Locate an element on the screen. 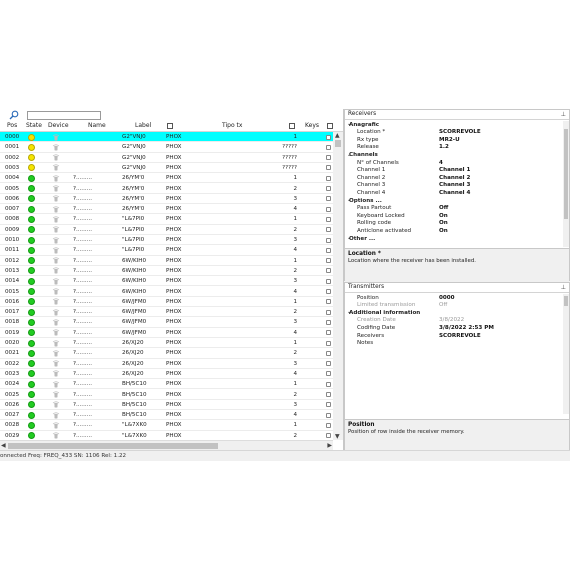 The width and height of the screenshot is (570, 570). property-row: Rolling code On is located at coordinates (454, 224).